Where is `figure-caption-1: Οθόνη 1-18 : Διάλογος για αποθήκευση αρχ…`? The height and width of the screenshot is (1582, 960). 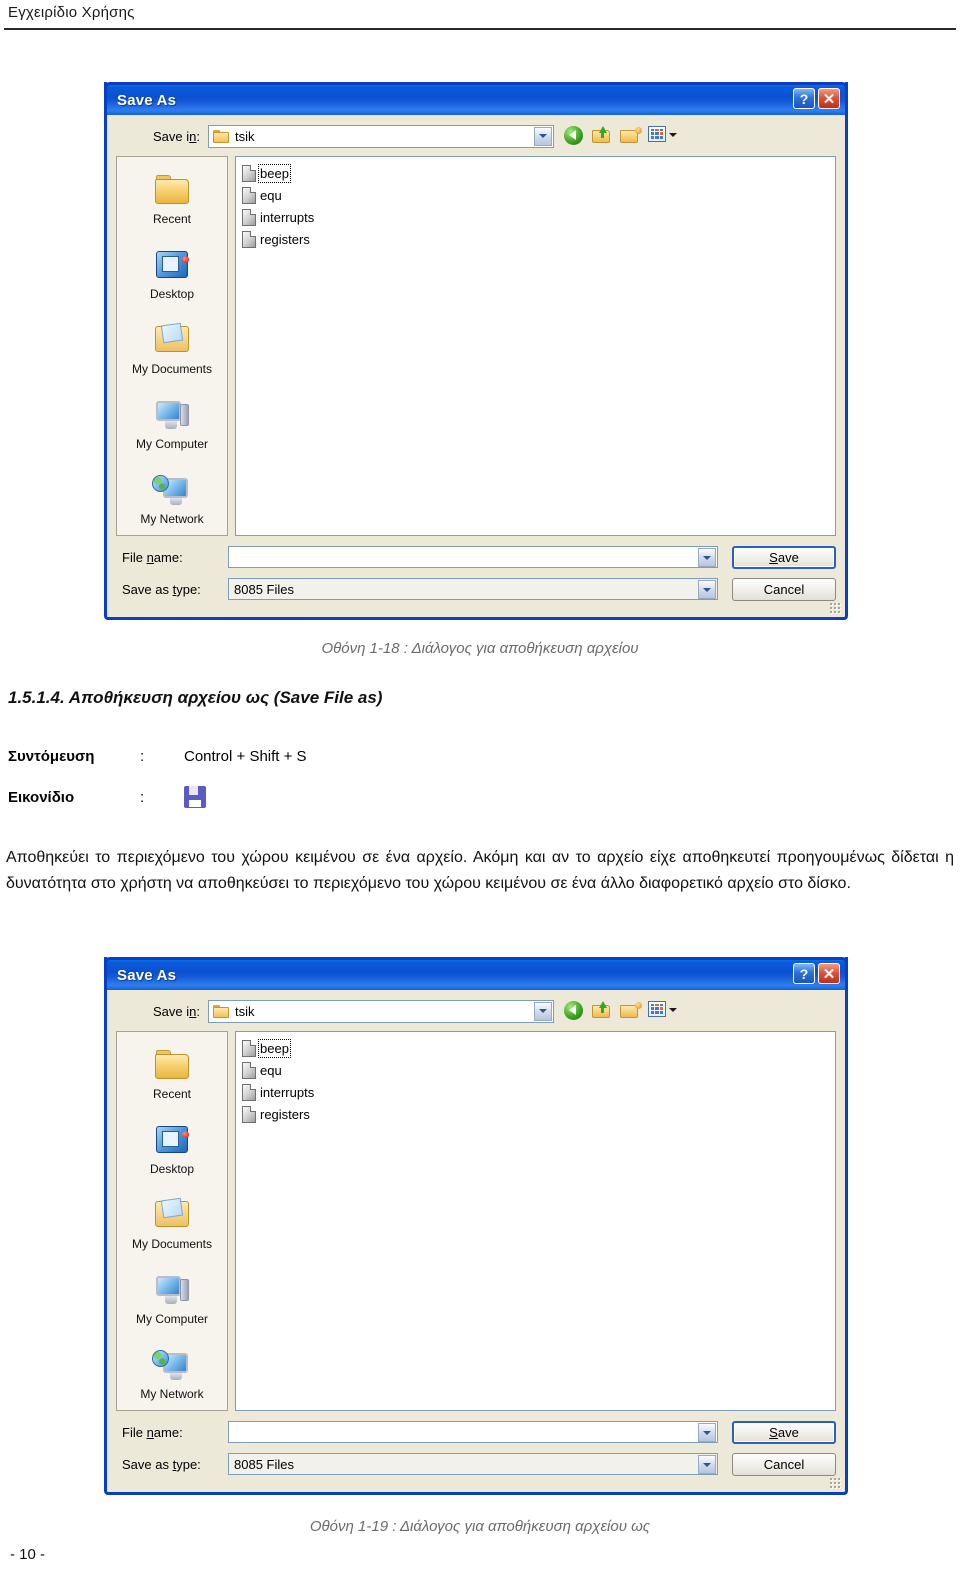
figure-caption-1: Οθόνη 1-18 : Διάλογος για αποθήκευση αρχ… is located at coordinates (480, 648).